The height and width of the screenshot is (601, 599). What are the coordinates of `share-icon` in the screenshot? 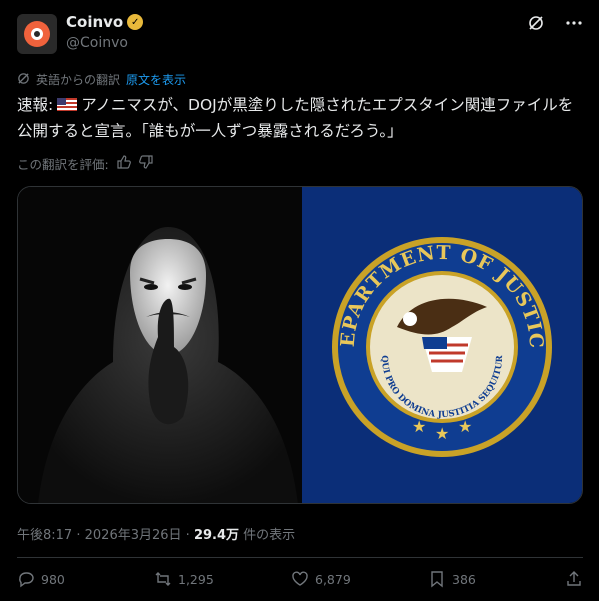 It's located at (574, 578).